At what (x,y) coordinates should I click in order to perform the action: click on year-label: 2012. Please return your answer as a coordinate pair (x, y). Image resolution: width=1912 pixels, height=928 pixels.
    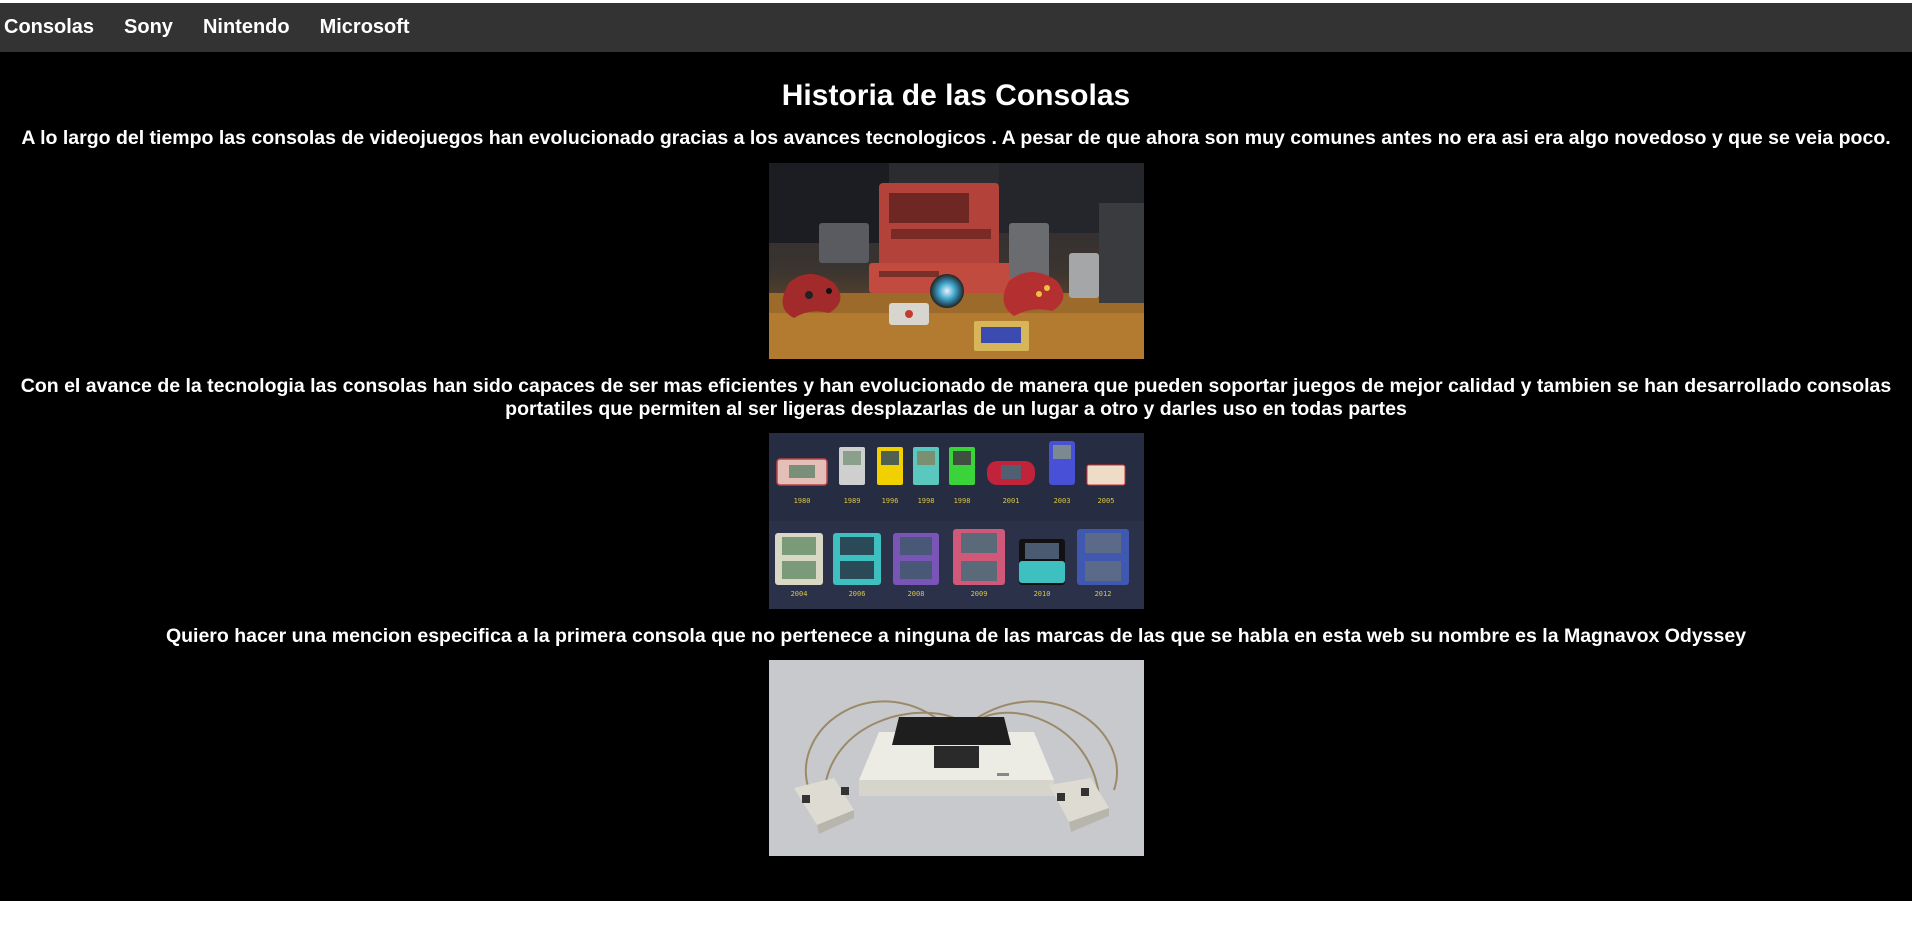
    Looking at the image, I should click on (1102, 594).